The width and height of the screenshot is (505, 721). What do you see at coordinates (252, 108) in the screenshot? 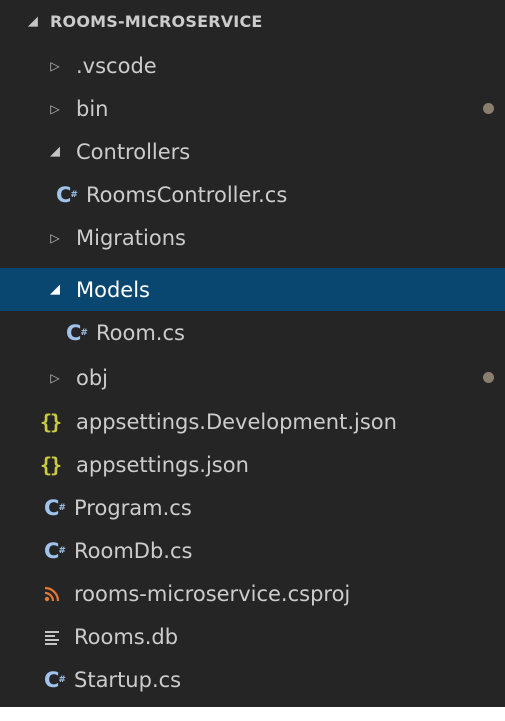
I see `folder-bin: ▷ bin` at bounding box center [252, 108].